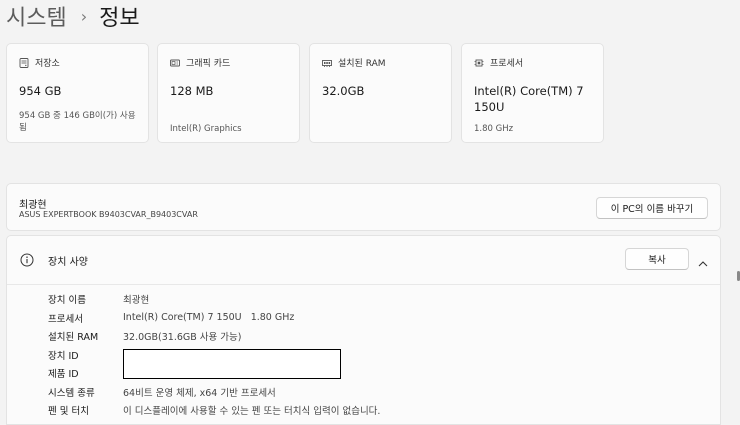  Describe the element at coordinates (652, 208) in the screenshot. I see `rename-pc-button: 이 PC의 이름 바꾸기` at that location.